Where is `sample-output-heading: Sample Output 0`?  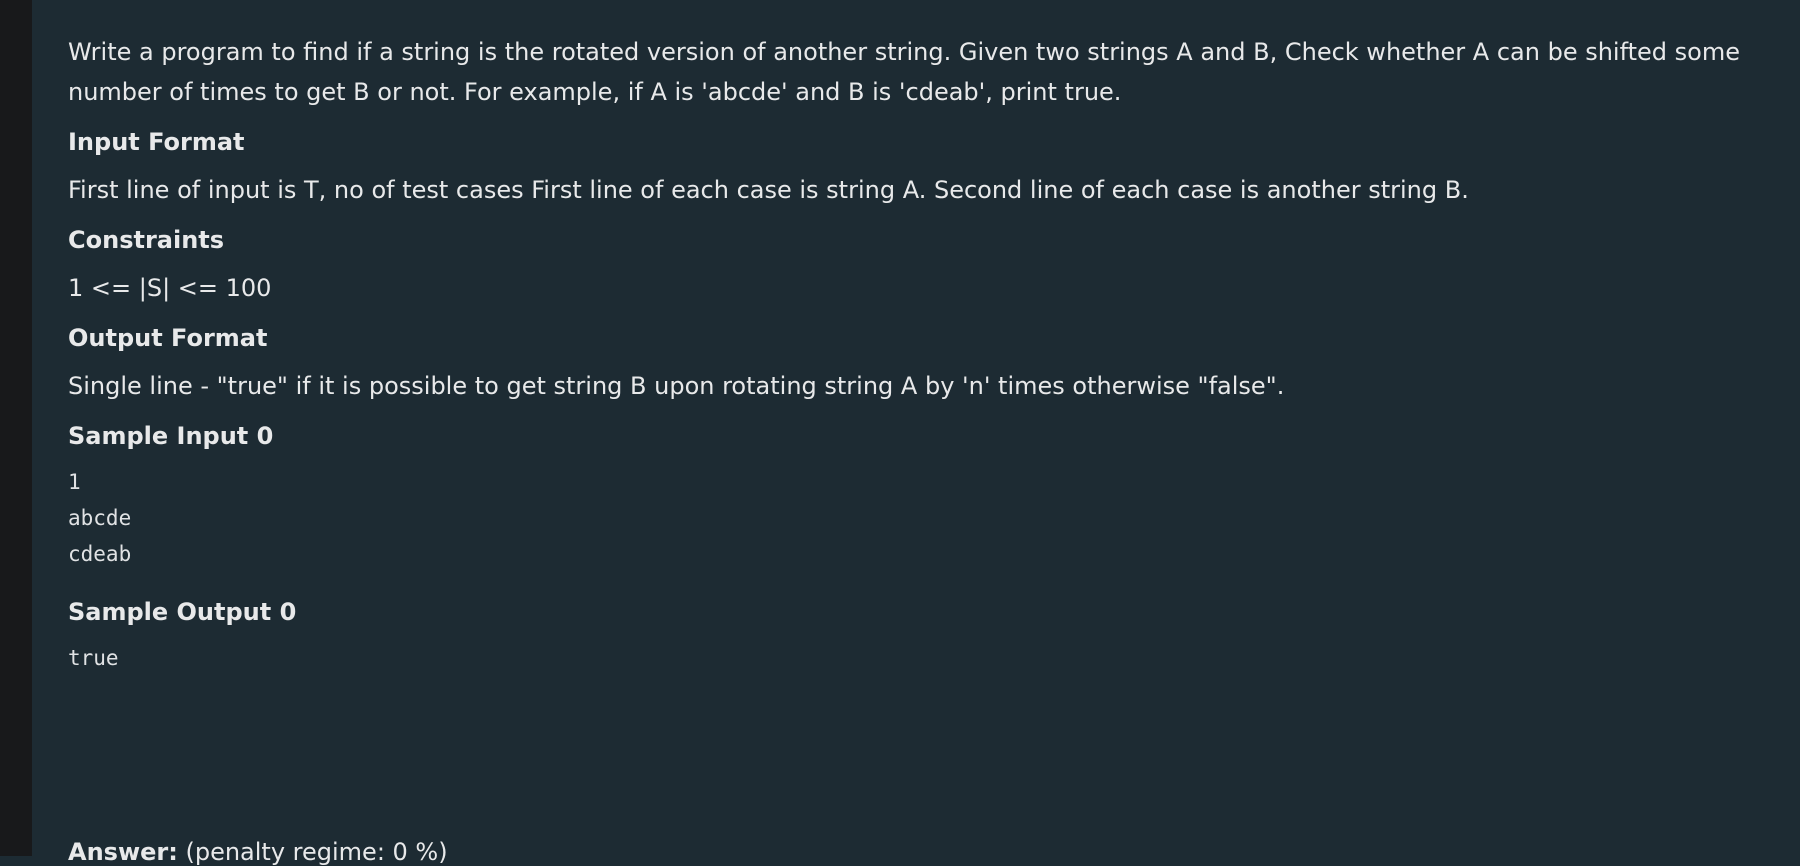 sample-output-heading: Sample Output 0 is located at coordinates (182, 612).